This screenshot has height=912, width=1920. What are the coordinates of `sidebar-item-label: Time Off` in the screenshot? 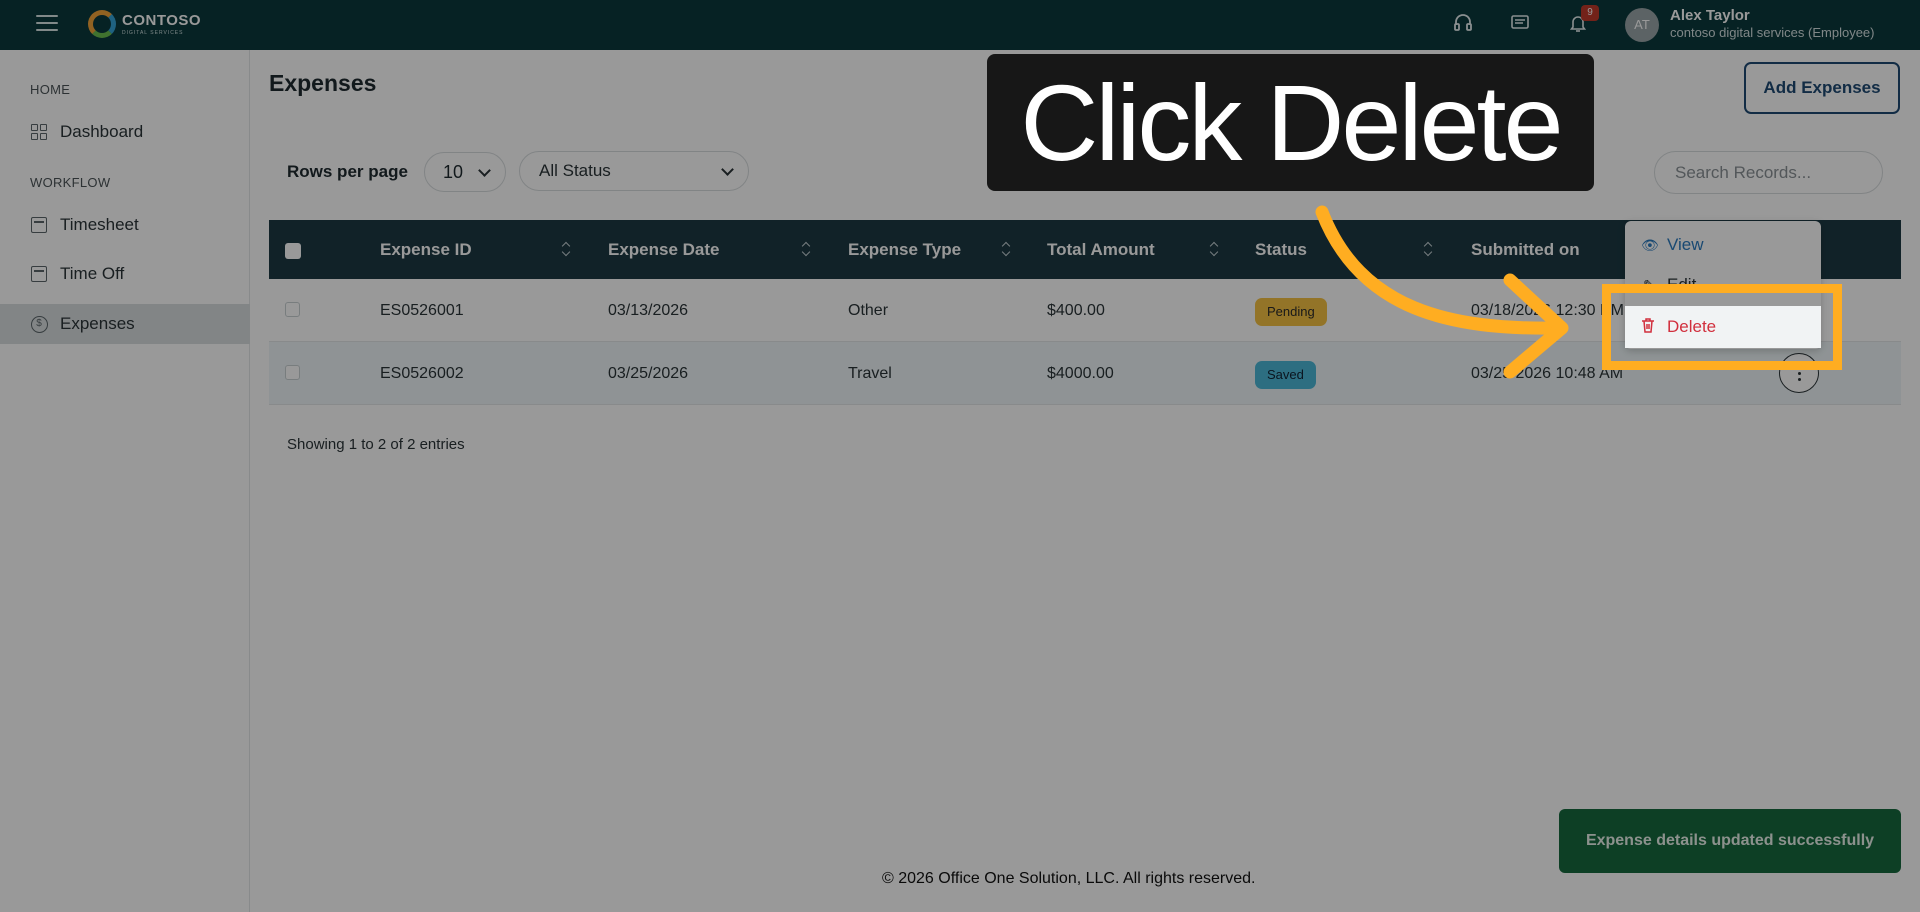 It's located at (92, 273).